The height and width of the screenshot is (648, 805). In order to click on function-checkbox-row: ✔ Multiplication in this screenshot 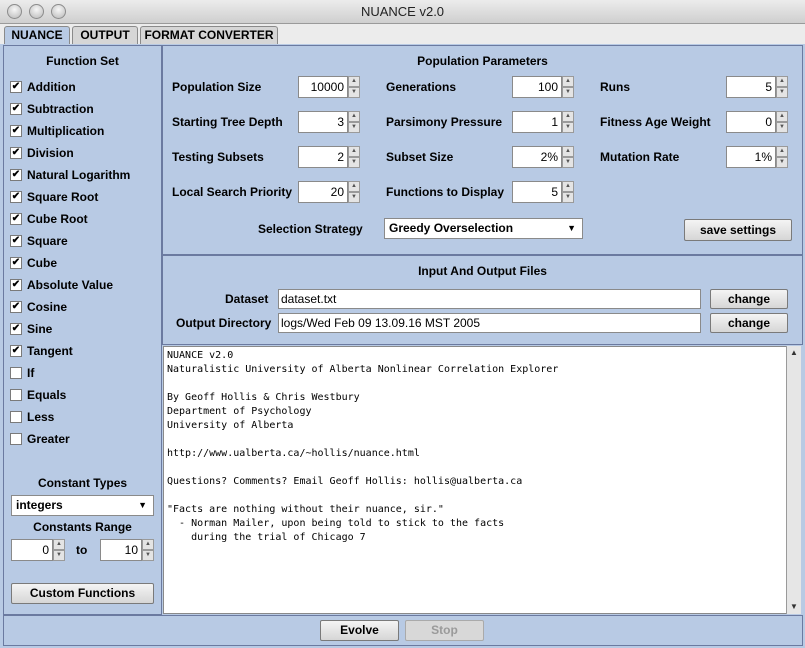, I will do `click(57, 131)`.